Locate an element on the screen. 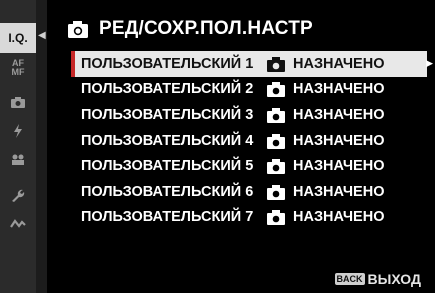 This screenshot has width=435, height=293. wrench-icon is located at coordinates (18, 195).